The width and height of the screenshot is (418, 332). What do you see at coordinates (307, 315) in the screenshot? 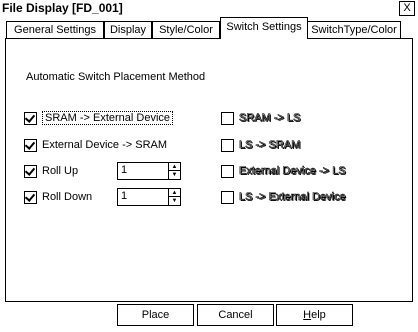
I see `button-mnemonic: H` at bounding box center [307, 315].